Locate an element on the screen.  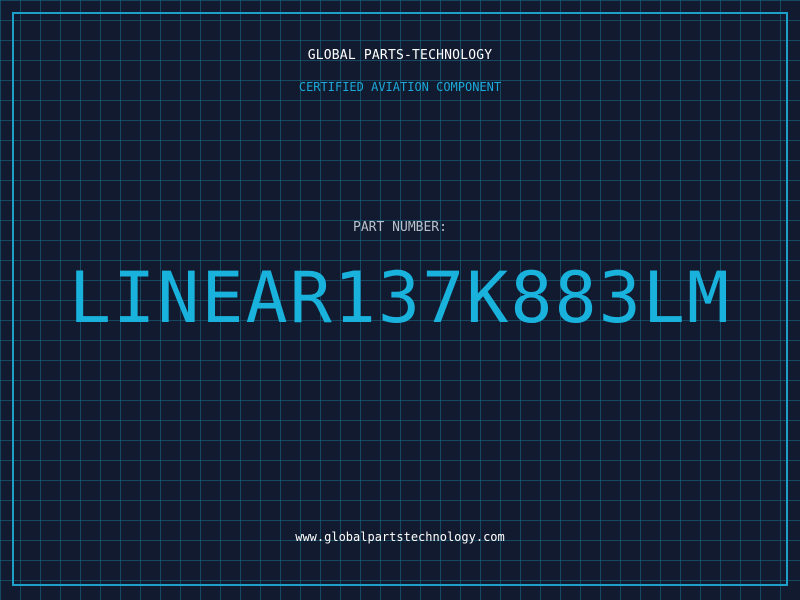
website-url: www.globalpartstechnology.com is located at coordinates (400, 537).